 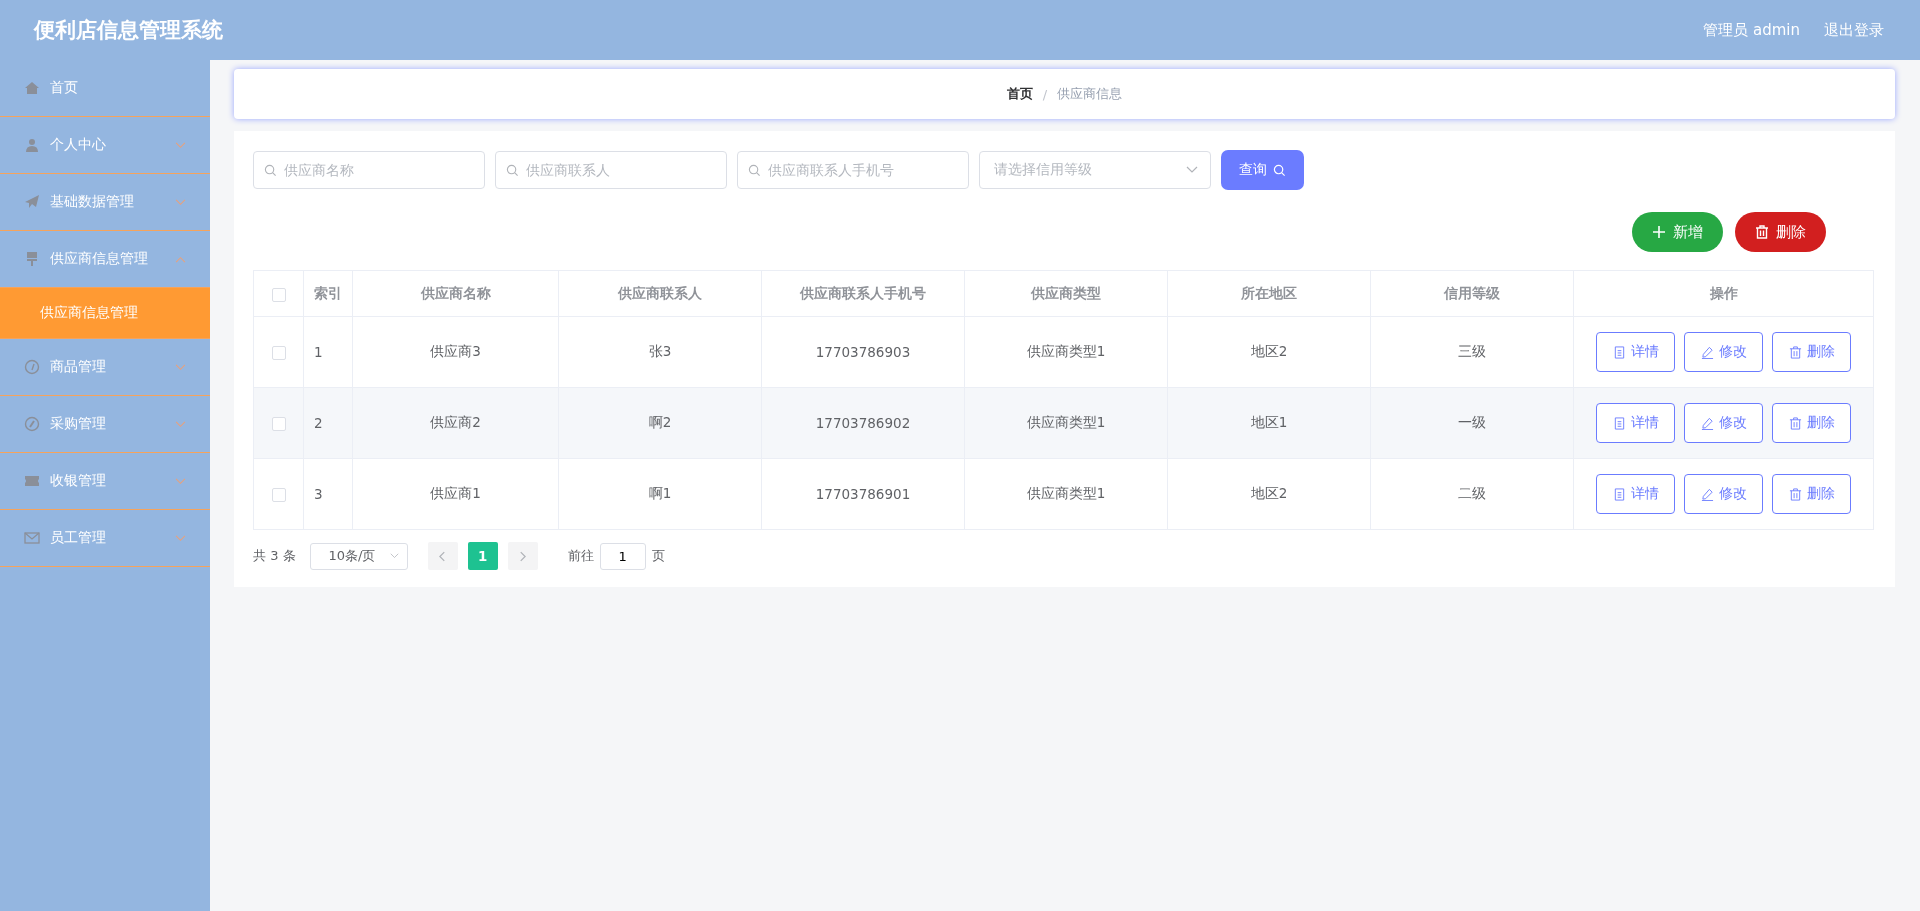 I want to click on breadcrumb-item: 供应商信息, so click(x=1090, y=94).